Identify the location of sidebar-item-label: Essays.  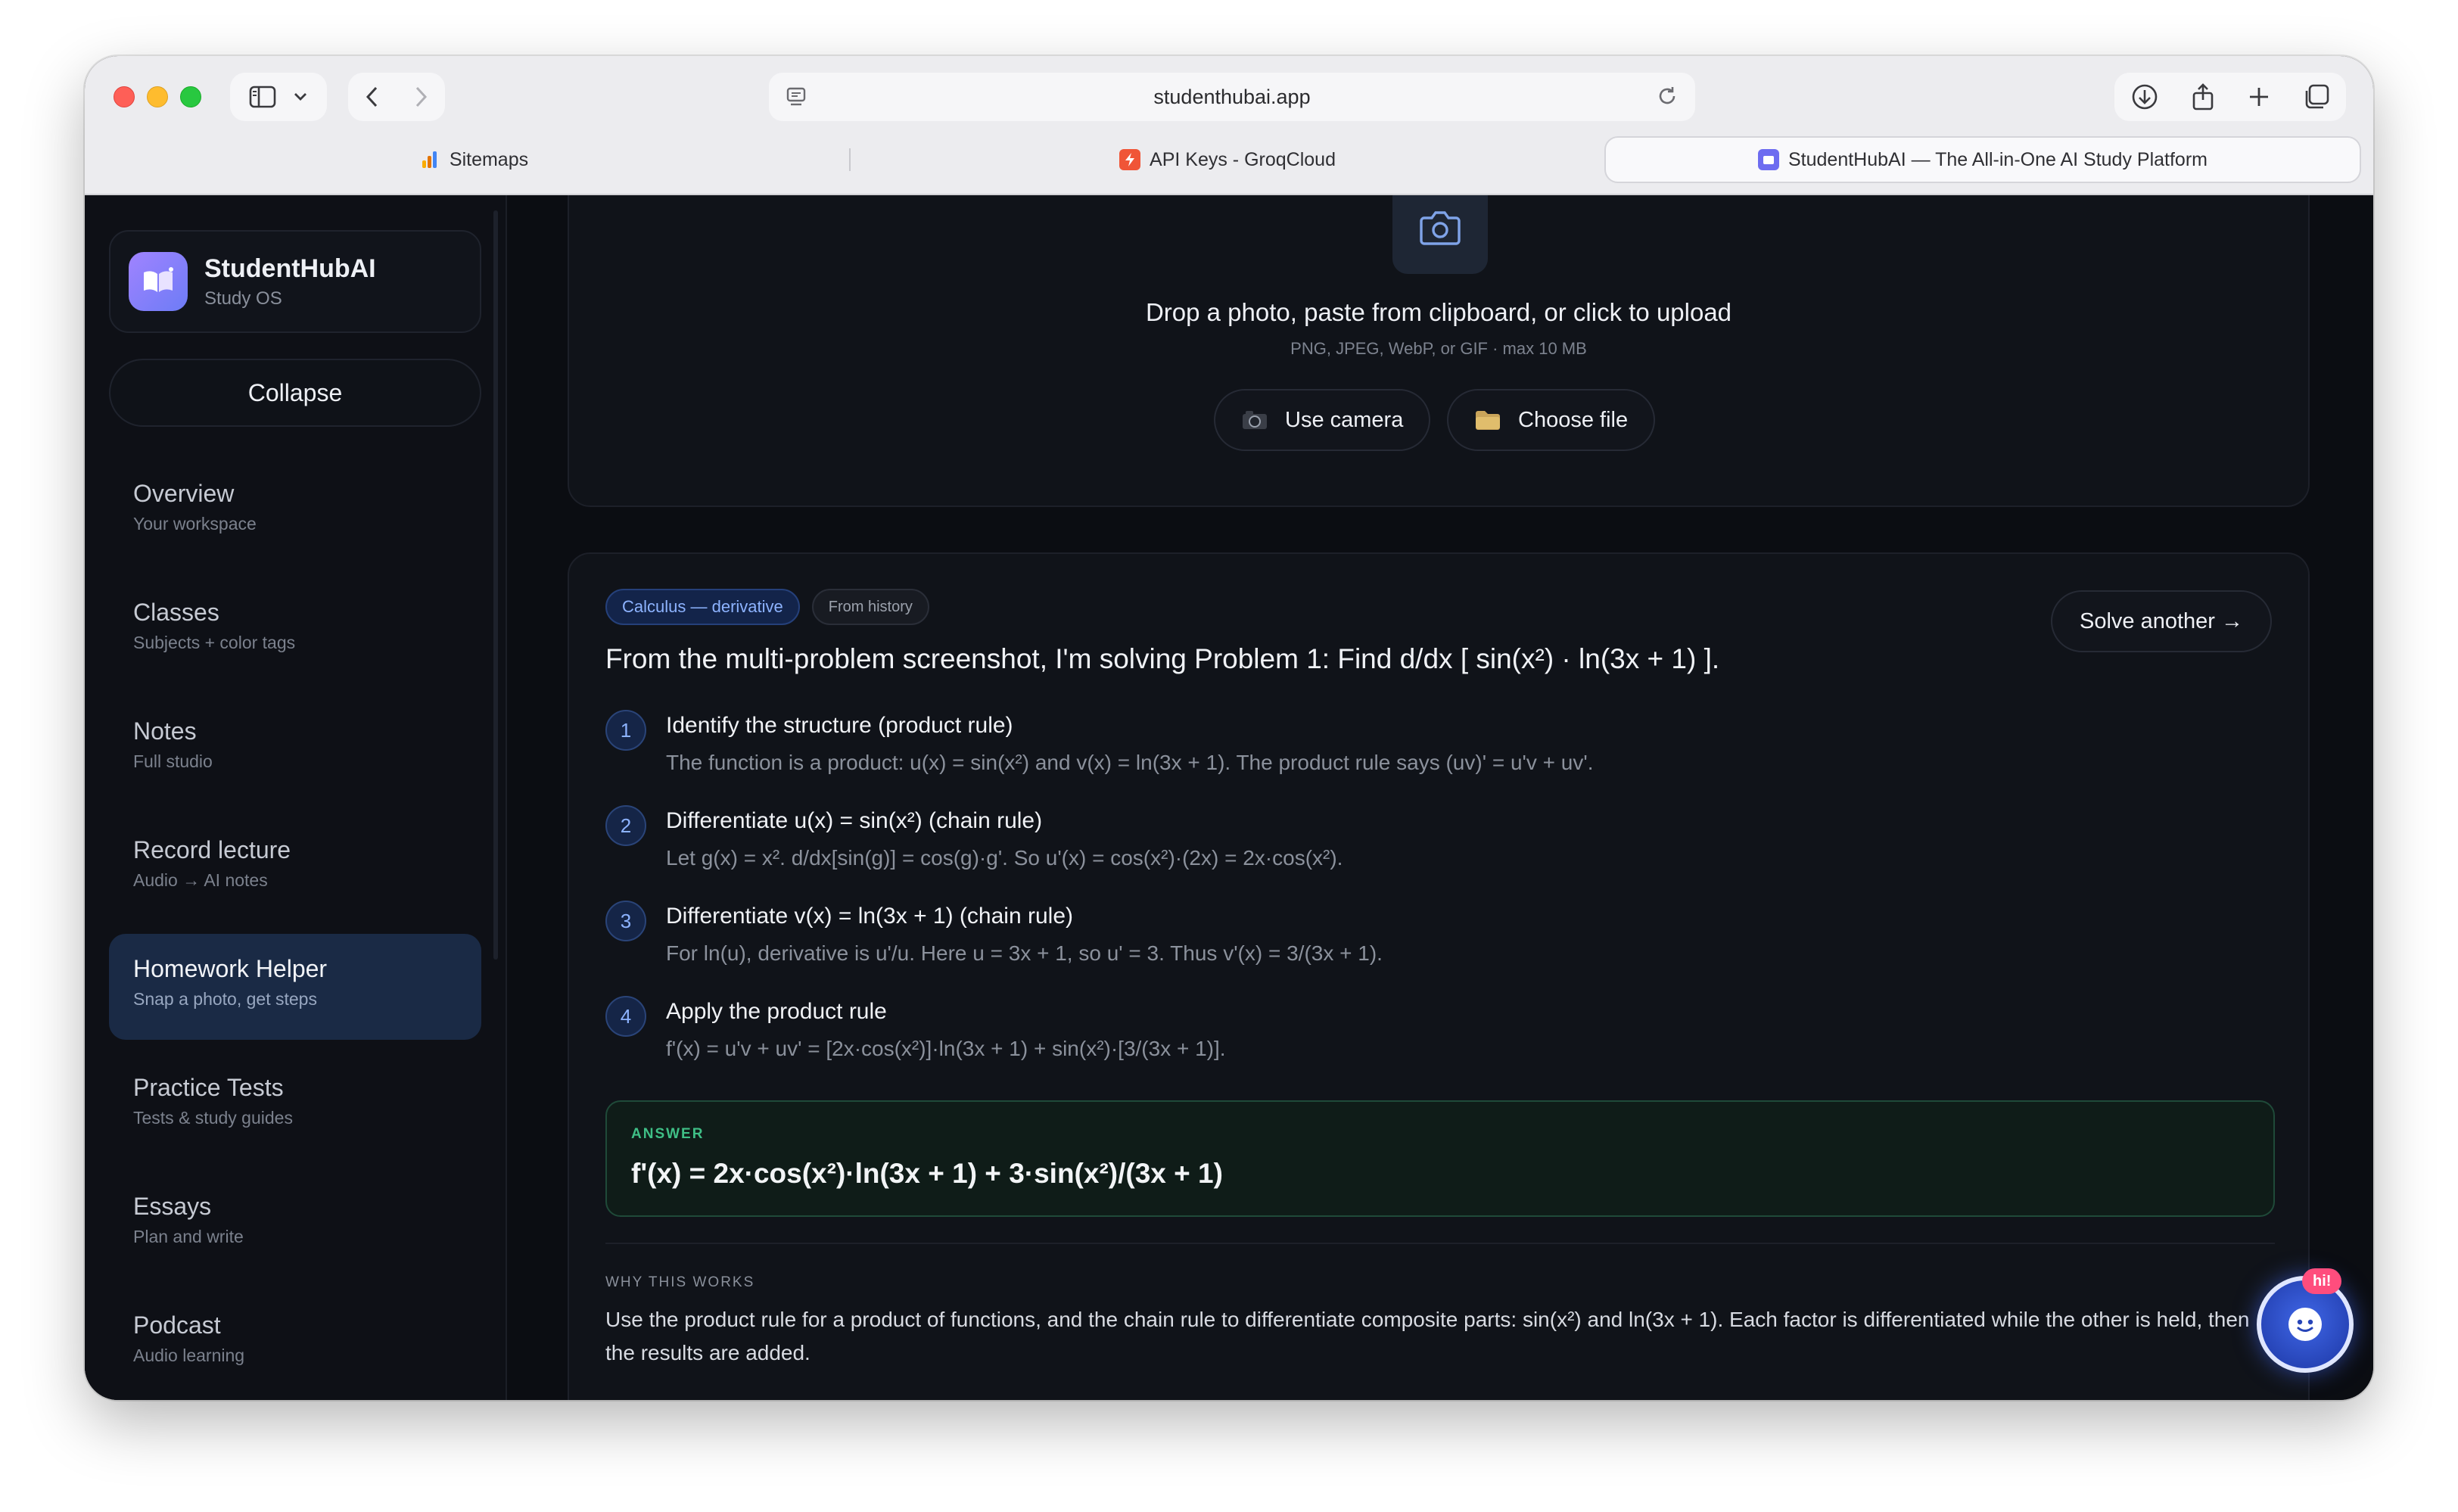
(173, 1206).